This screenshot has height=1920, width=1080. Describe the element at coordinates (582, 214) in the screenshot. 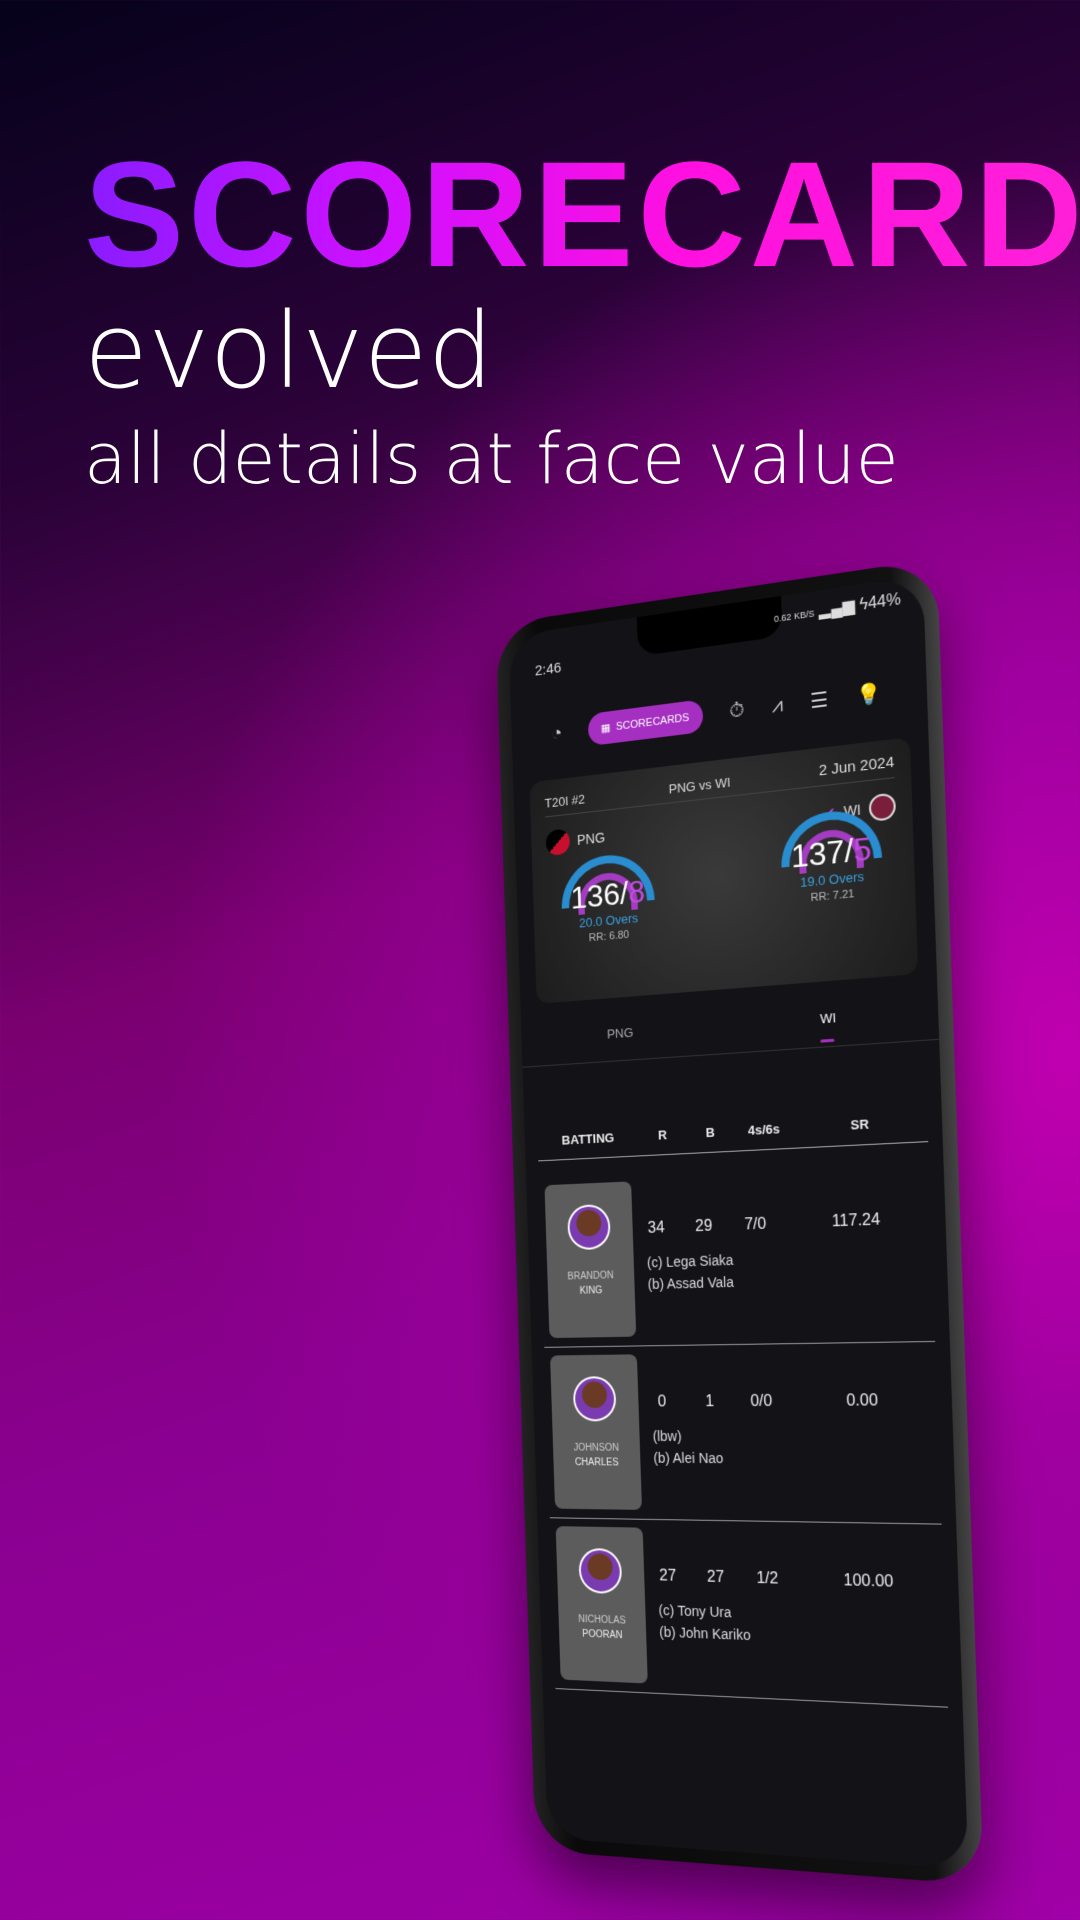

I see `hero-title: SCORECARD` at that location.